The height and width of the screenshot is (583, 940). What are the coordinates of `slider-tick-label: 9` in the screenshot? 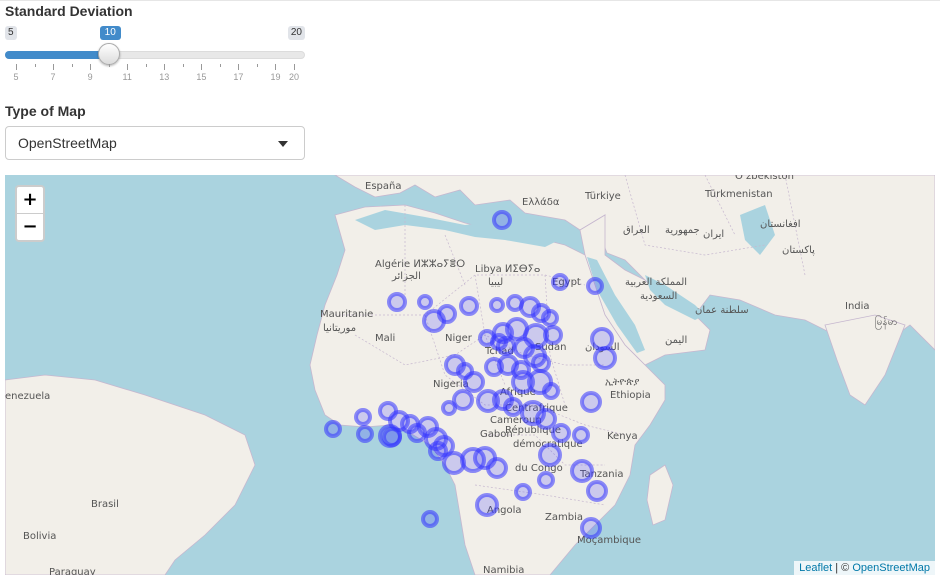 It's located at (90, 77).